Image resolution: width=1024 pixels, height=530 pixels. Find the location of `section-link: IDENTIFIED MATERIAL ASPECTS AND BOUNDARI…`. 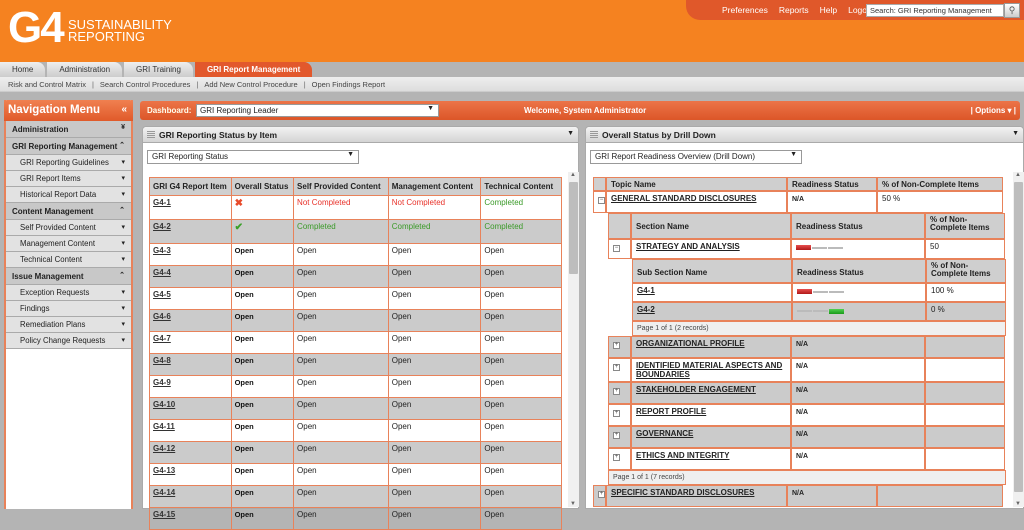

section-link: IDENTIFIED MATERIAL ASPECTS AND BOUNDARI… is located at coordinates (709, 370).